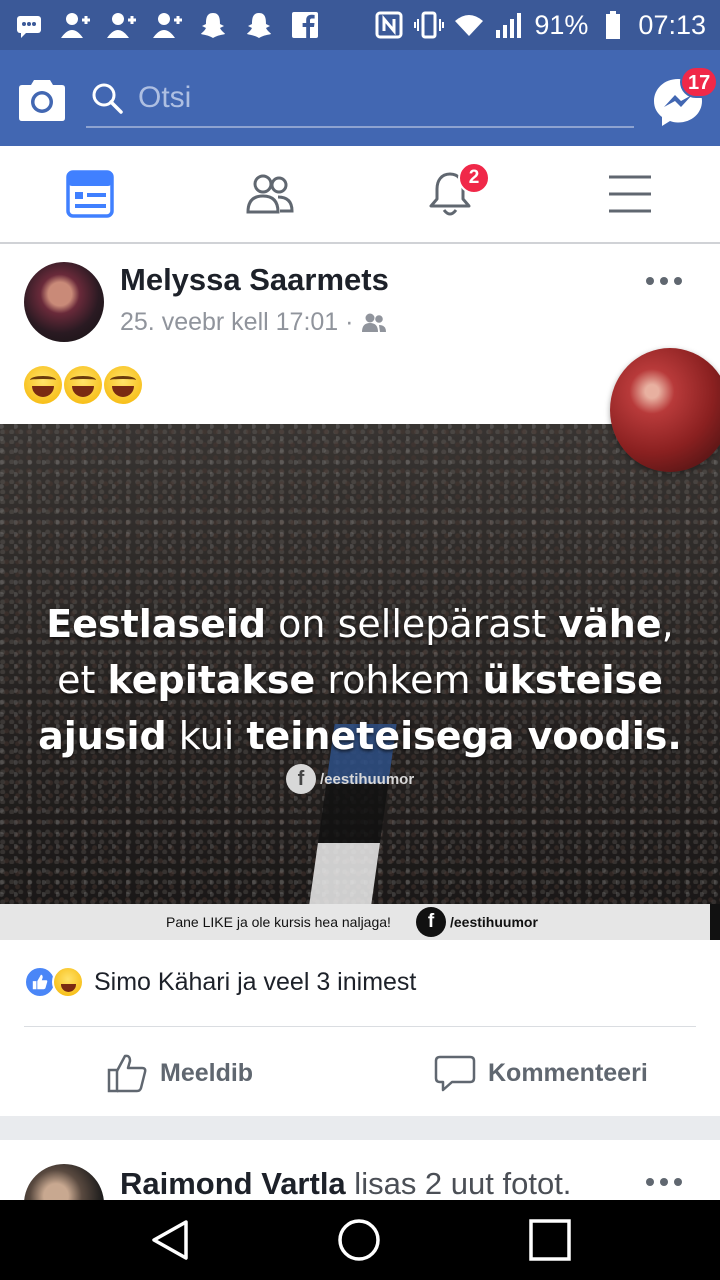 Image resolution: width=720 pixels, height=1280 pixels. I want to click on tab-news-feed, so click(90, 194).